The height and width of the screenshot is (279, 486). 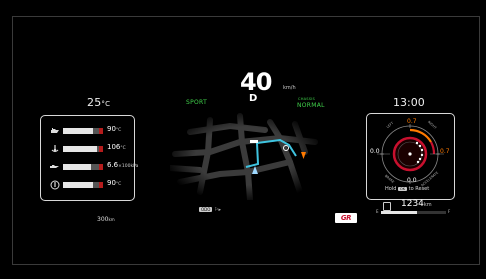 I want to click on gauge-row-transmission-temp: 106°C, so click(x=90, y=149).